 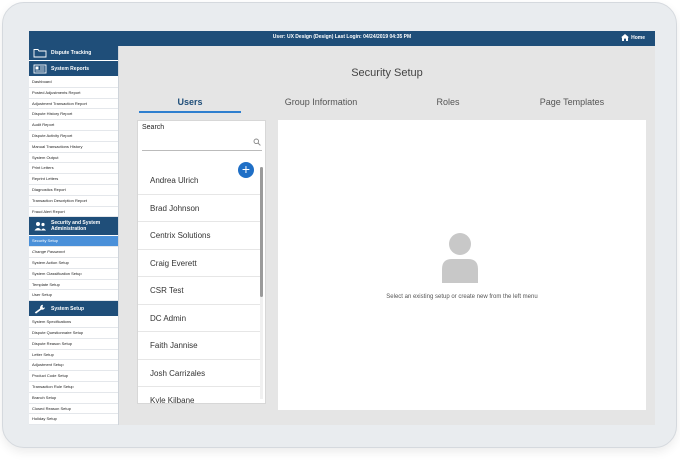 I want to click on sidebar-item-holiday-setup: Holiday Setup, so click(x=73, y=419).